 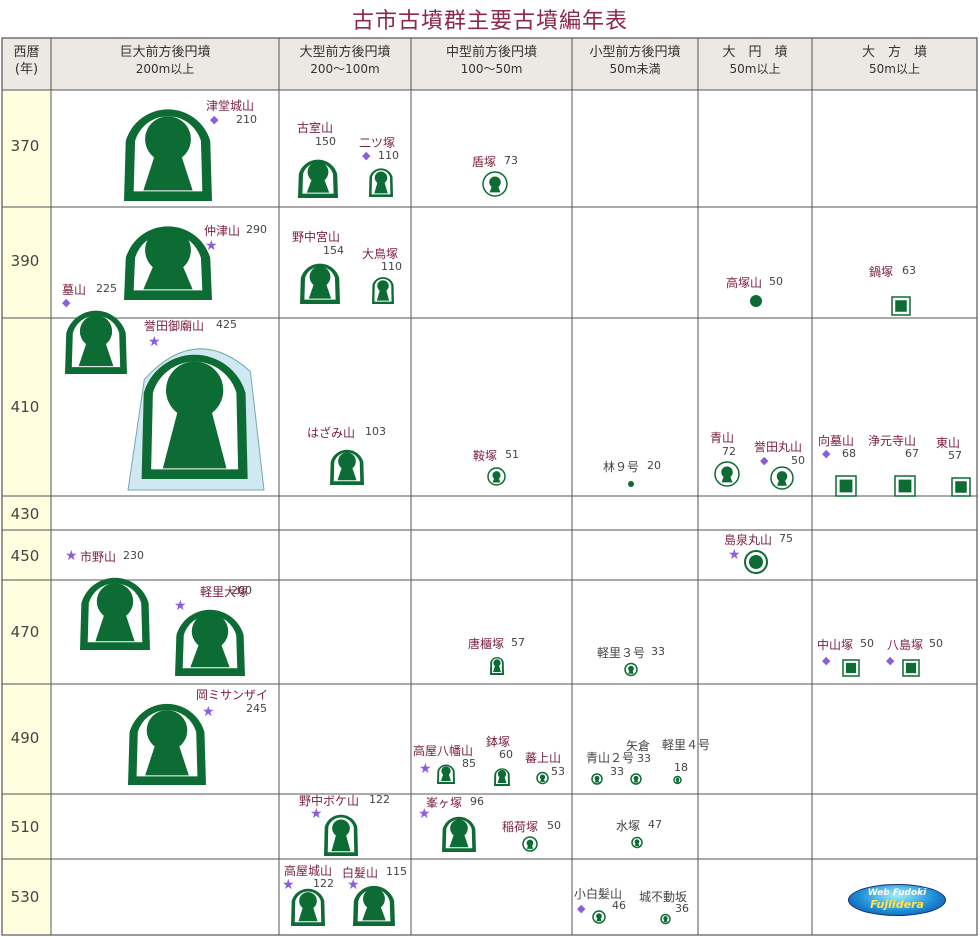 I want to click on tomb-name: 軽里４号, so click(x=686, y=745).